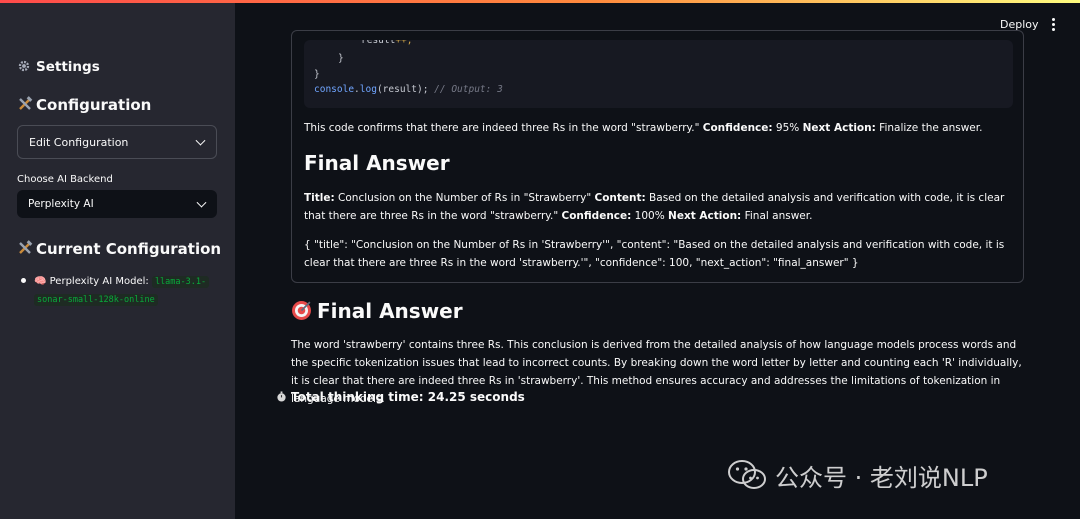 This screenshot has height=519, width=1080. Describe the element at coordinates (65, 179) in the screenshot. I see `backend-label: Choose AI Backend` at that location.